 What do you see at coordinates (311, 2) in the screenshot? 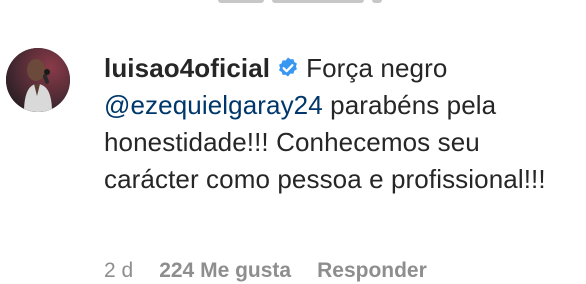
I see `previous-footer-sliver` at bounding box center [311, 2].